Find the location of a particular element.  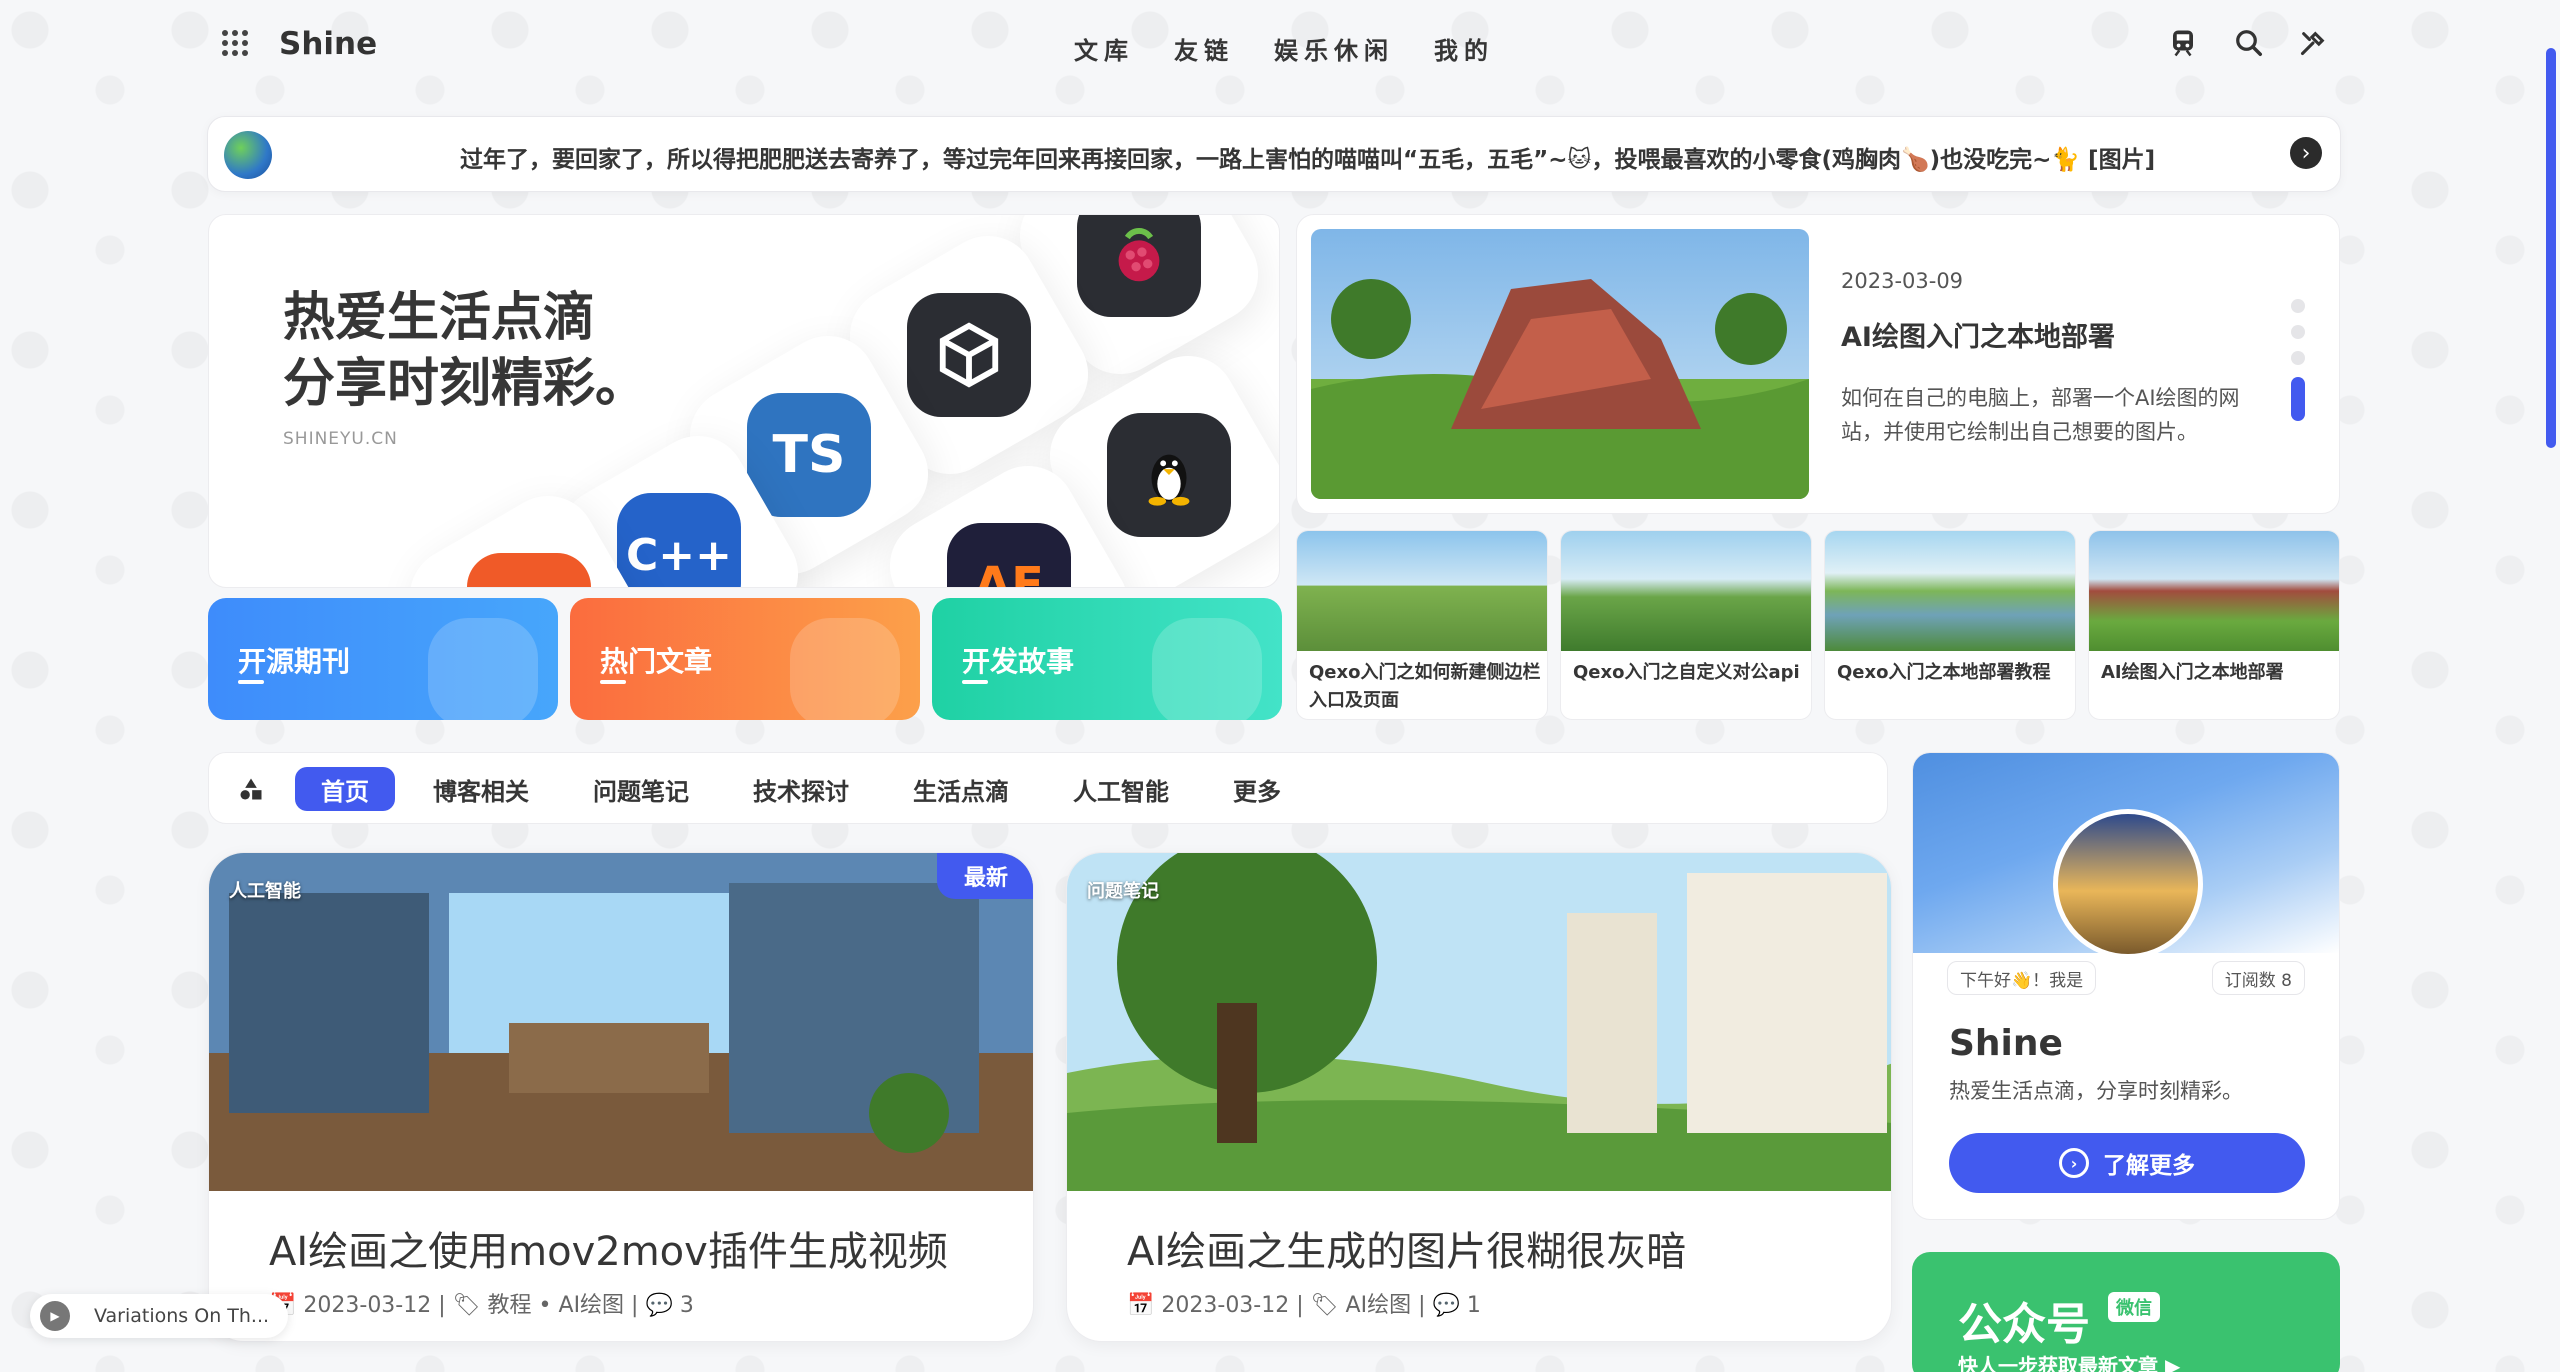

subscribers-chip: 订阅数 8 is located at coordinates (2258, 978).